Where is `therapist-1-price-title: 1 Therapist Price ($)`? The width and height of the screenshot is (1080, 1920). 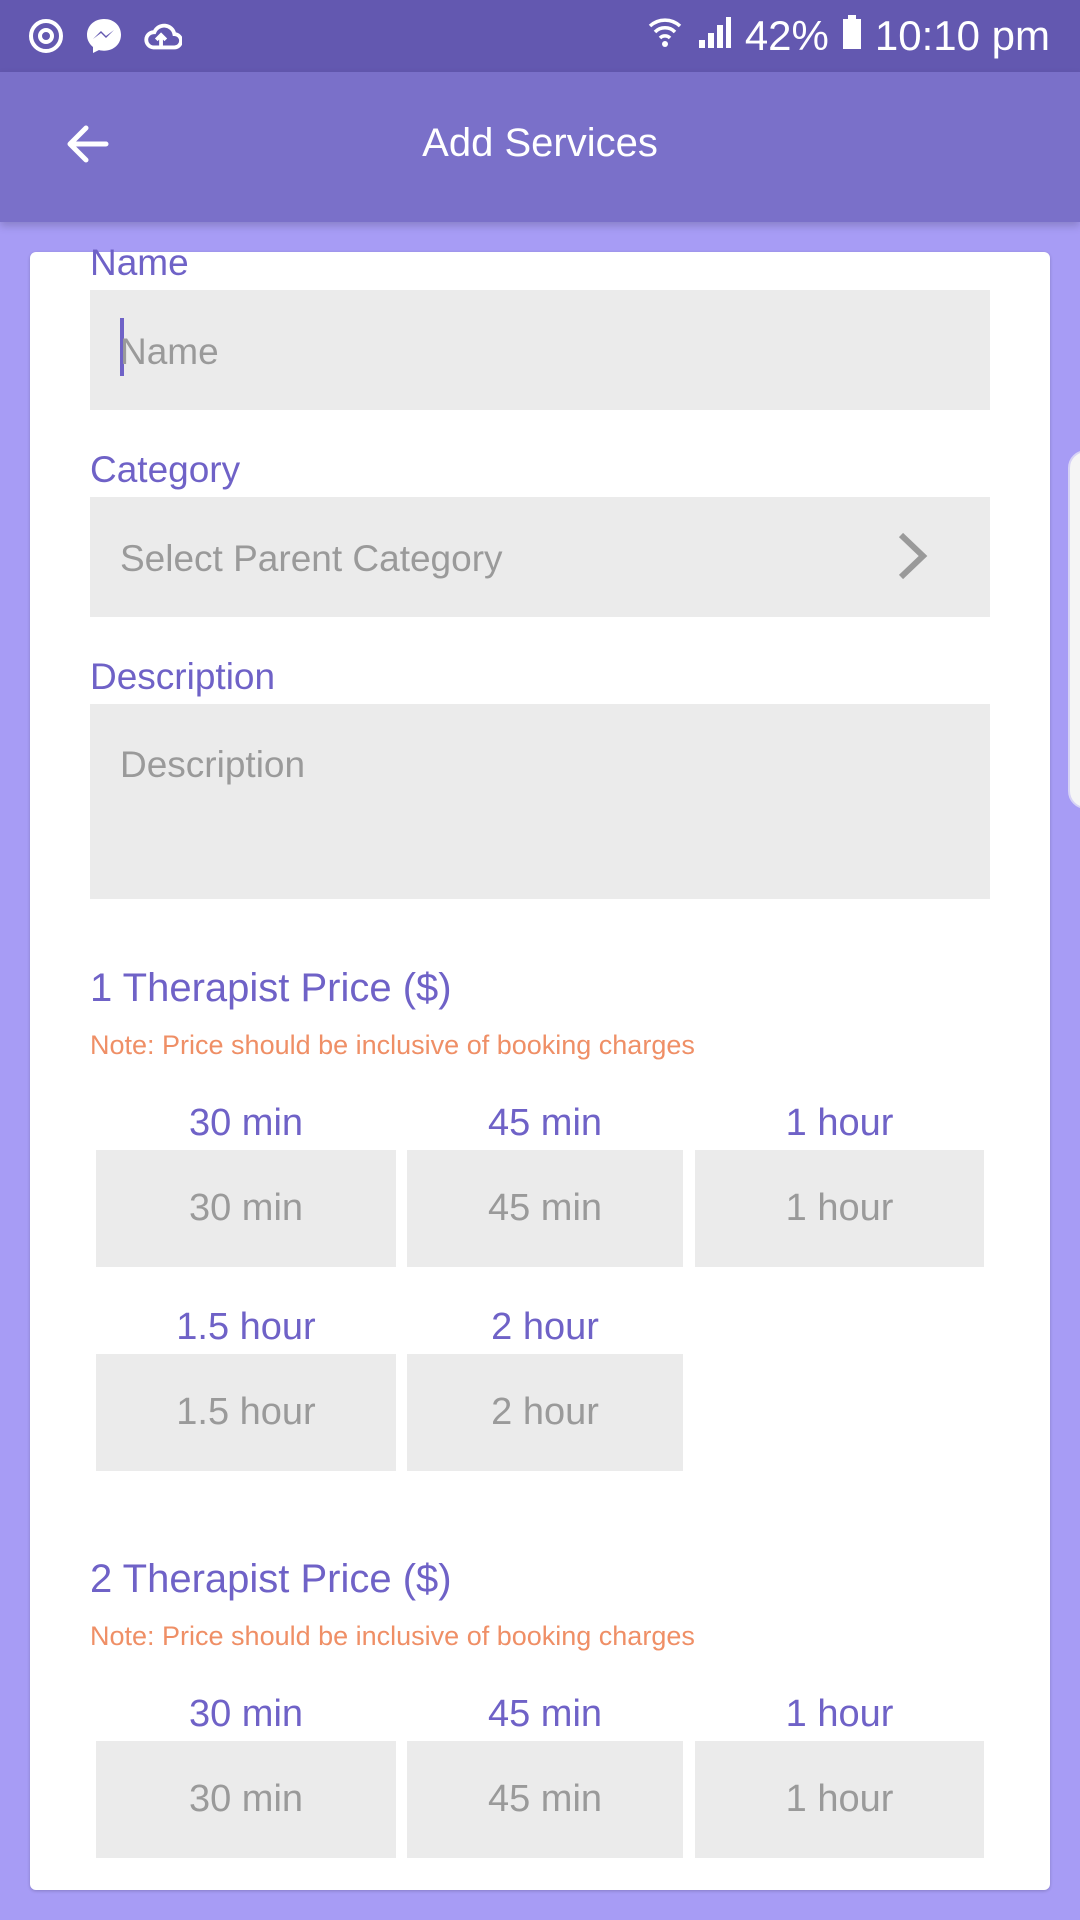
therapist-1-price-title: 1 Therapist Price ($) is located at coordinates (271, 988).